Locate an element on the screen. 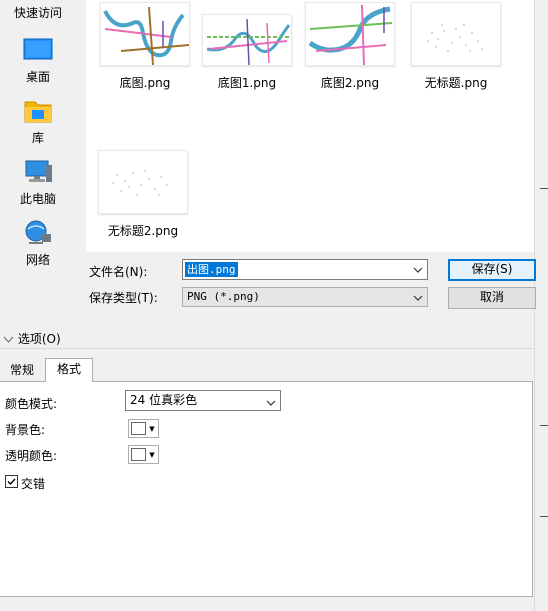  file-name: 底图1.png is located at coordinates (247, 83).